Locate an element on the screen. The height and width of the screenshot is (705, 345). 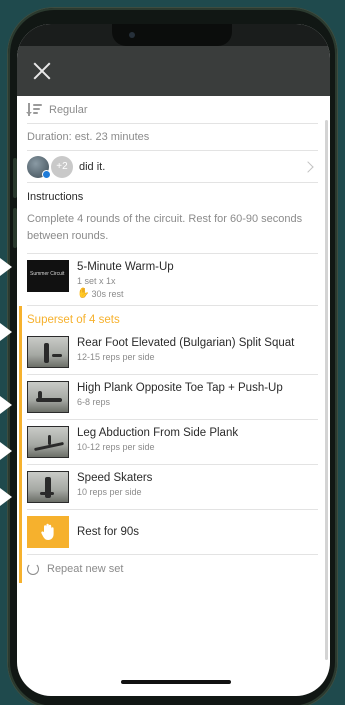
warmup-thumbnail: Summer Circuit is located at coordinates (48, 276).